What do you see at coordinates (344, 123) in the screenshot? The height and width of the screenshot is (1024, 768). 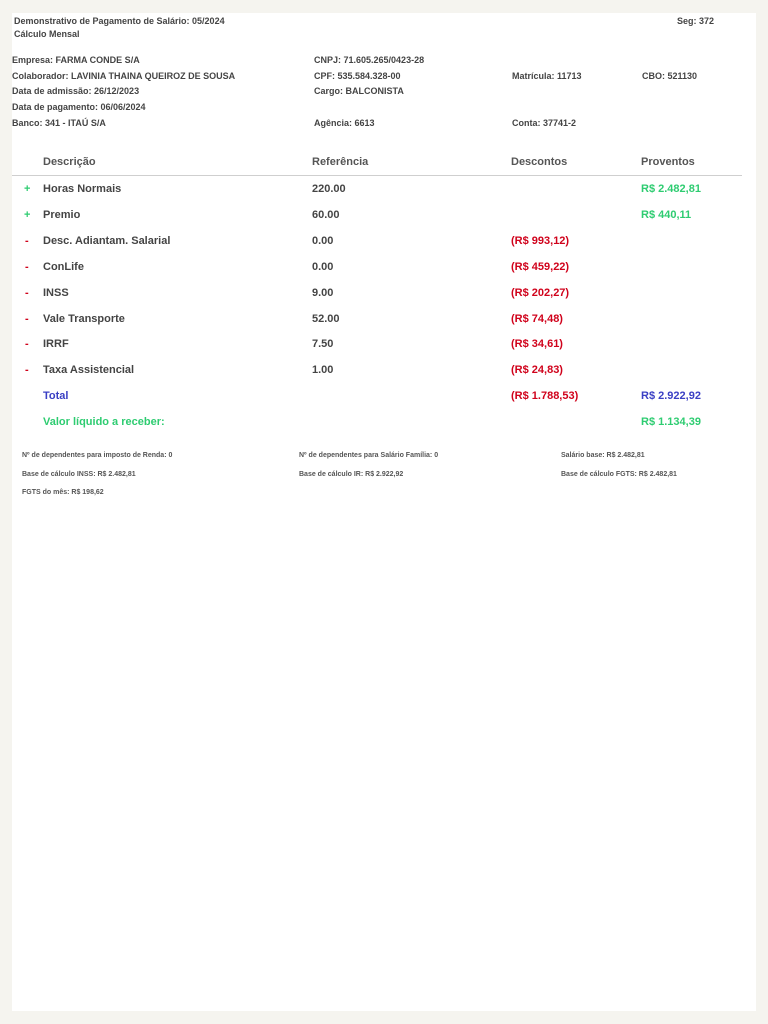 I see `agencia: Agência: 6613` at bounding box center [344, 123].